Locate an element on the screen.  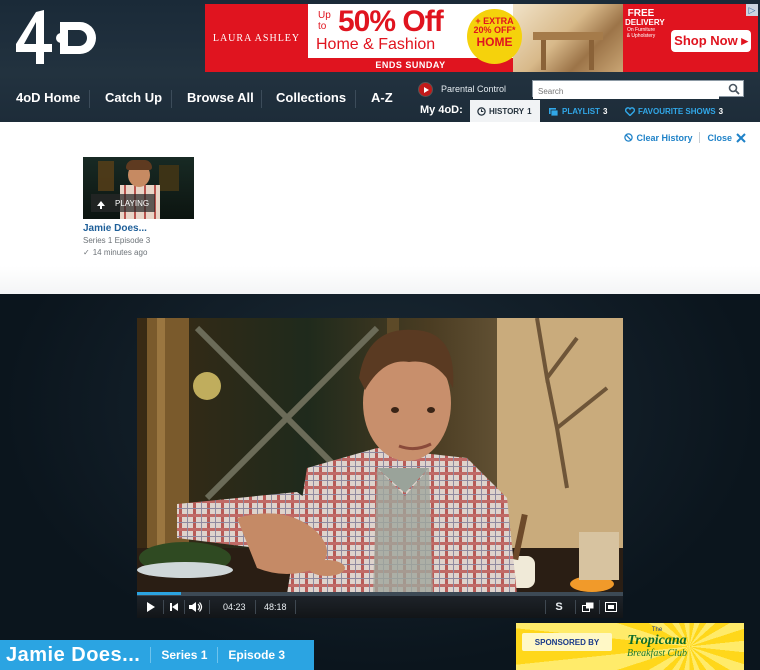
parental-control-label: Parental Control is located at coordinates (474, 89).